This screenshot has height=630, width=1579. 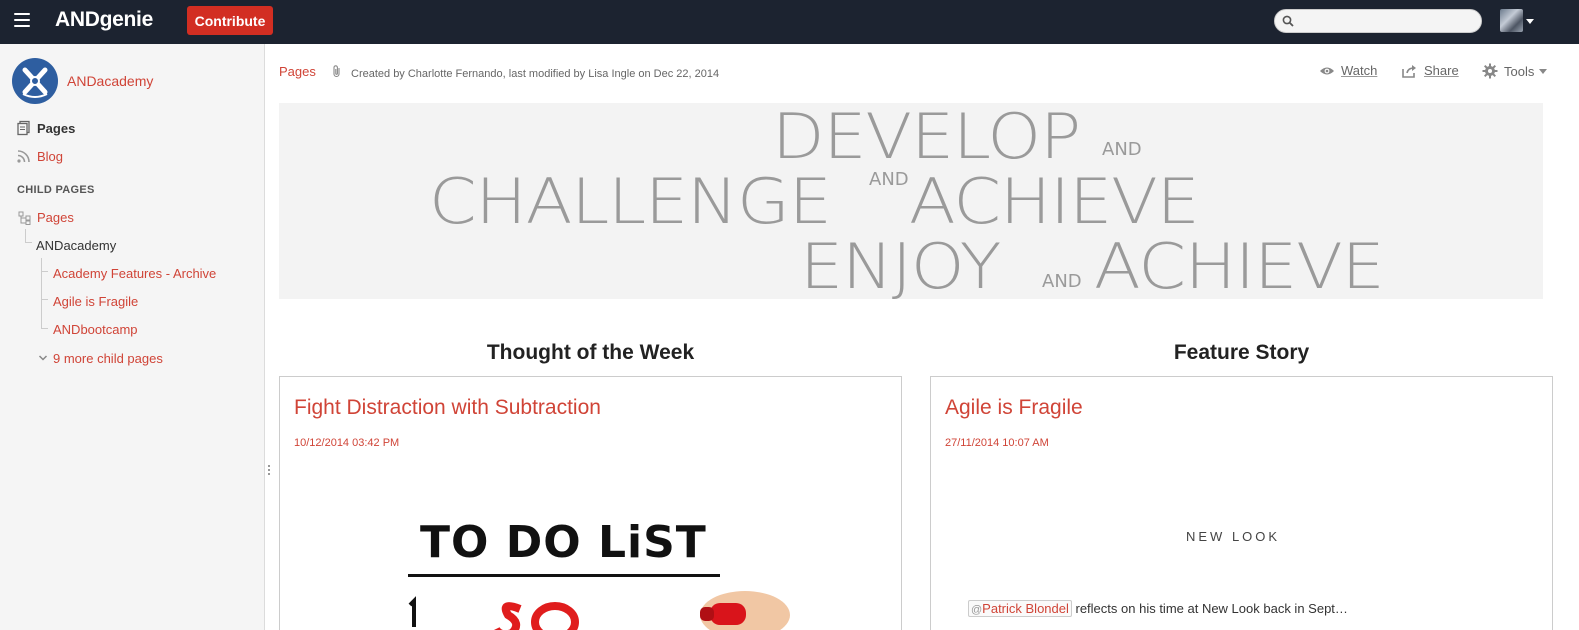 What do you see at coordinates (55, 217) in the screenshot?
I see `tree-item-pages: Pages` at bounding box center [55, 217].